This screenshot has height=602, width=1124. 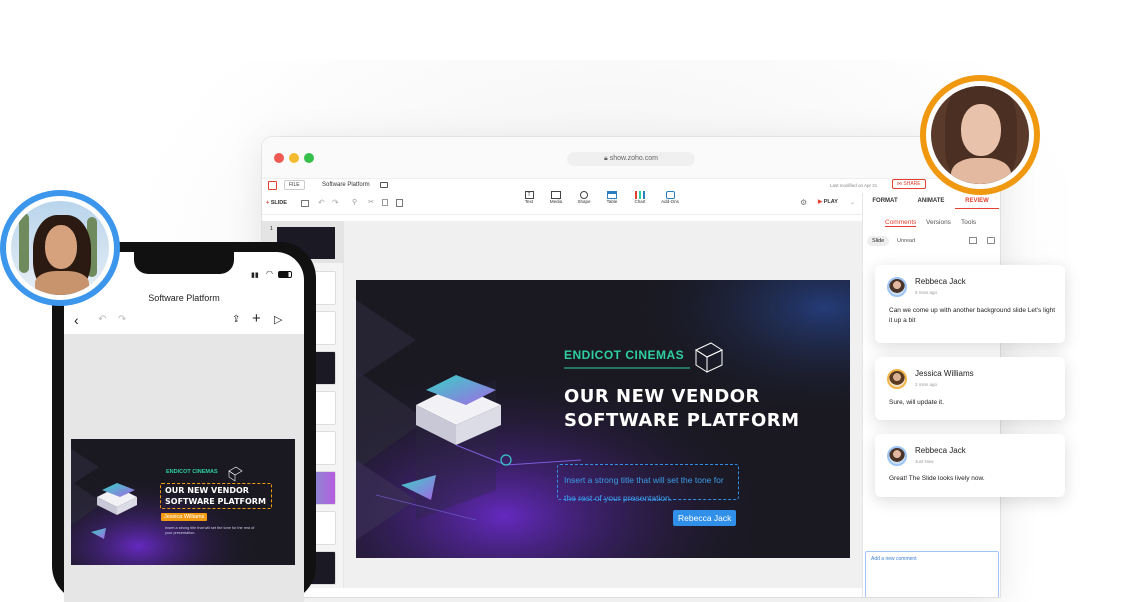 I want to click on play-label: PLAY, so click(x=830, y=202).